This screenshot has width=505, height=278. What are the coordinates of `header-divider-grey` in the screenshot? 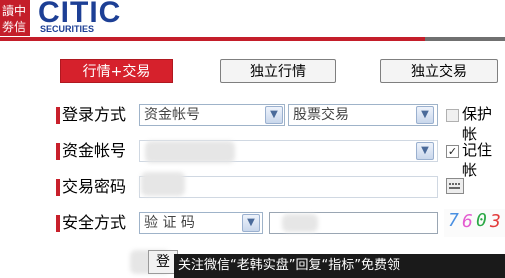 It's located at (465, 39).